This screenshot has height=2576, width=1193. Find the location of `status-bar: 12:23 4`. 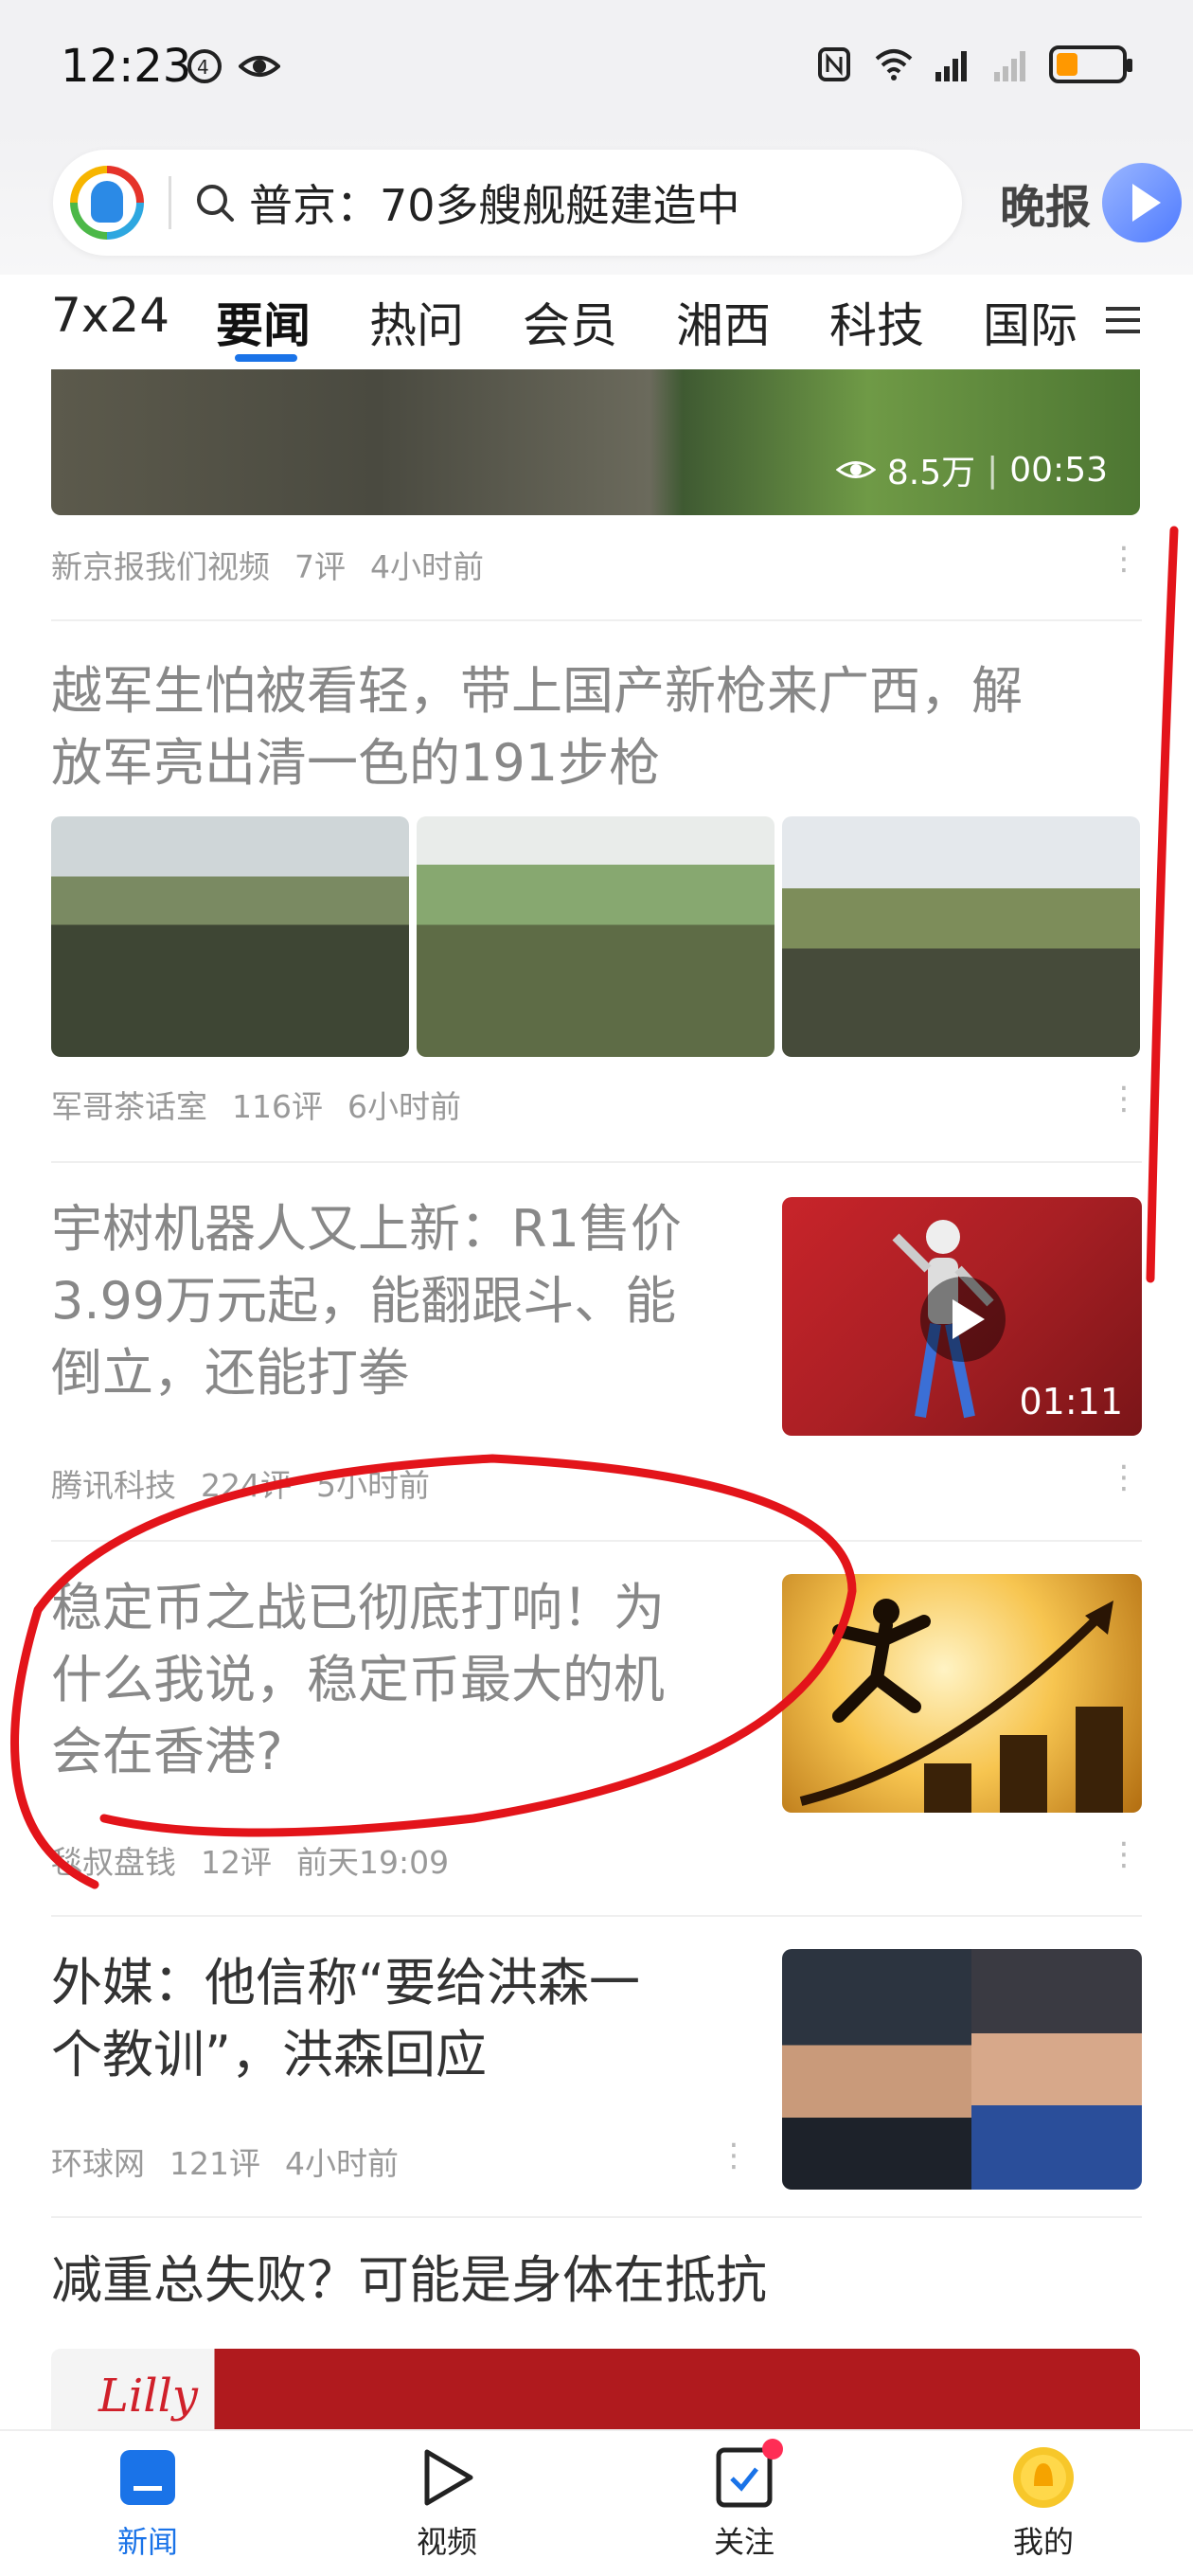

status-bar: 12:23 4 is located at coordinates (596, 66).